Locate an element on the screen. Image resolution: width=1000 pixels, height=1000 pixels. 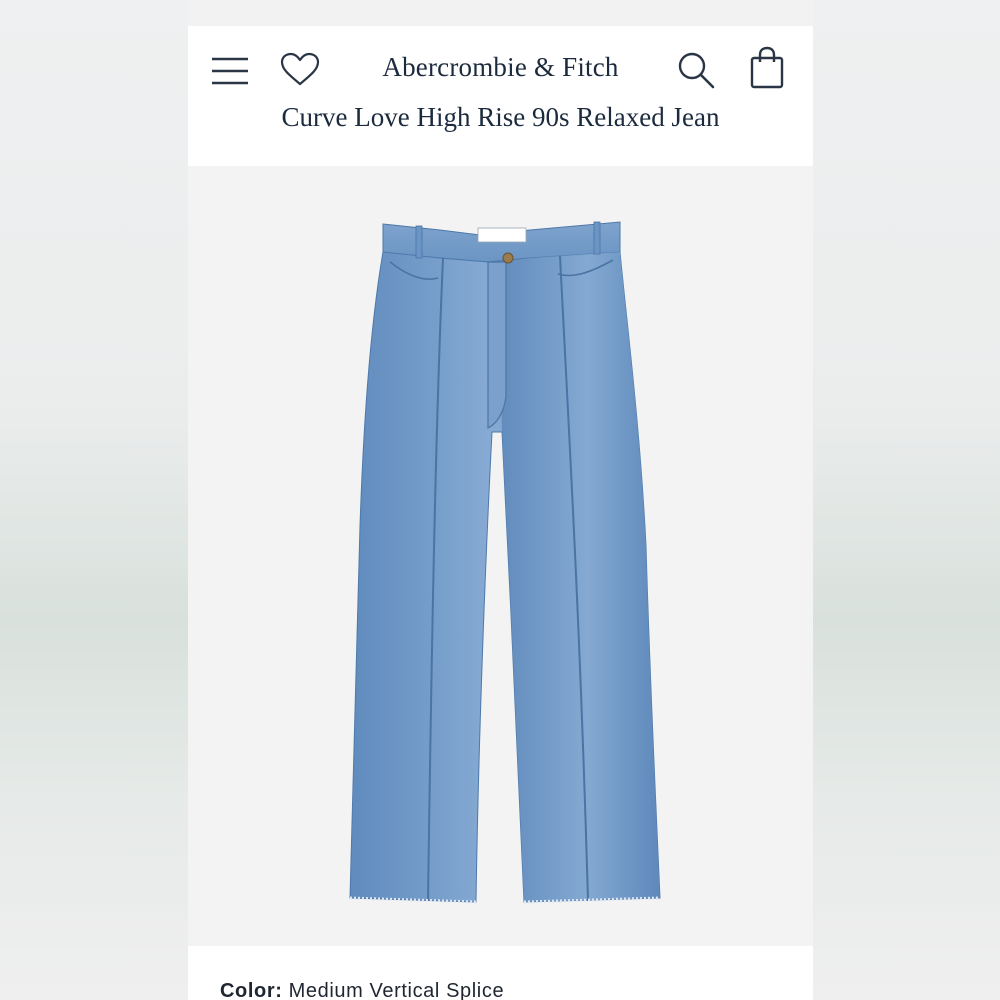
menu-button is located at coordinates (230, 71).